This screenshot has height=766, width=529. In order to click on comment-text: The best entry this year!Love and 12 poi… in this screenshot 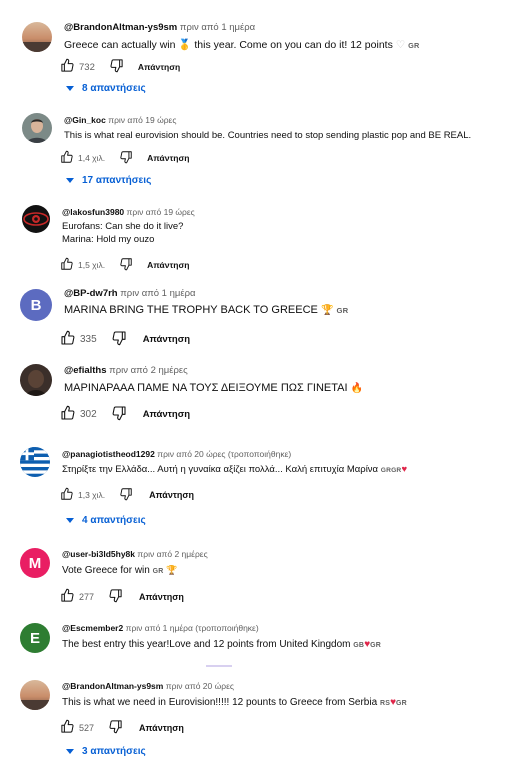, I will do `click(222, 645)`.